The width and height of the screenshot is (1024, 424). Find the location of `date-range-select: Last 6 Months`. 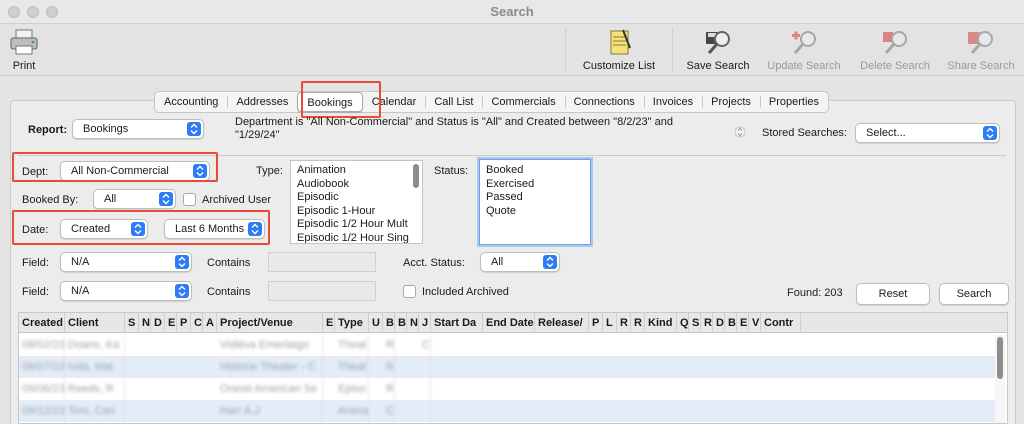

date-range-select: Last 6 Months is located at coordinates (214, 229).